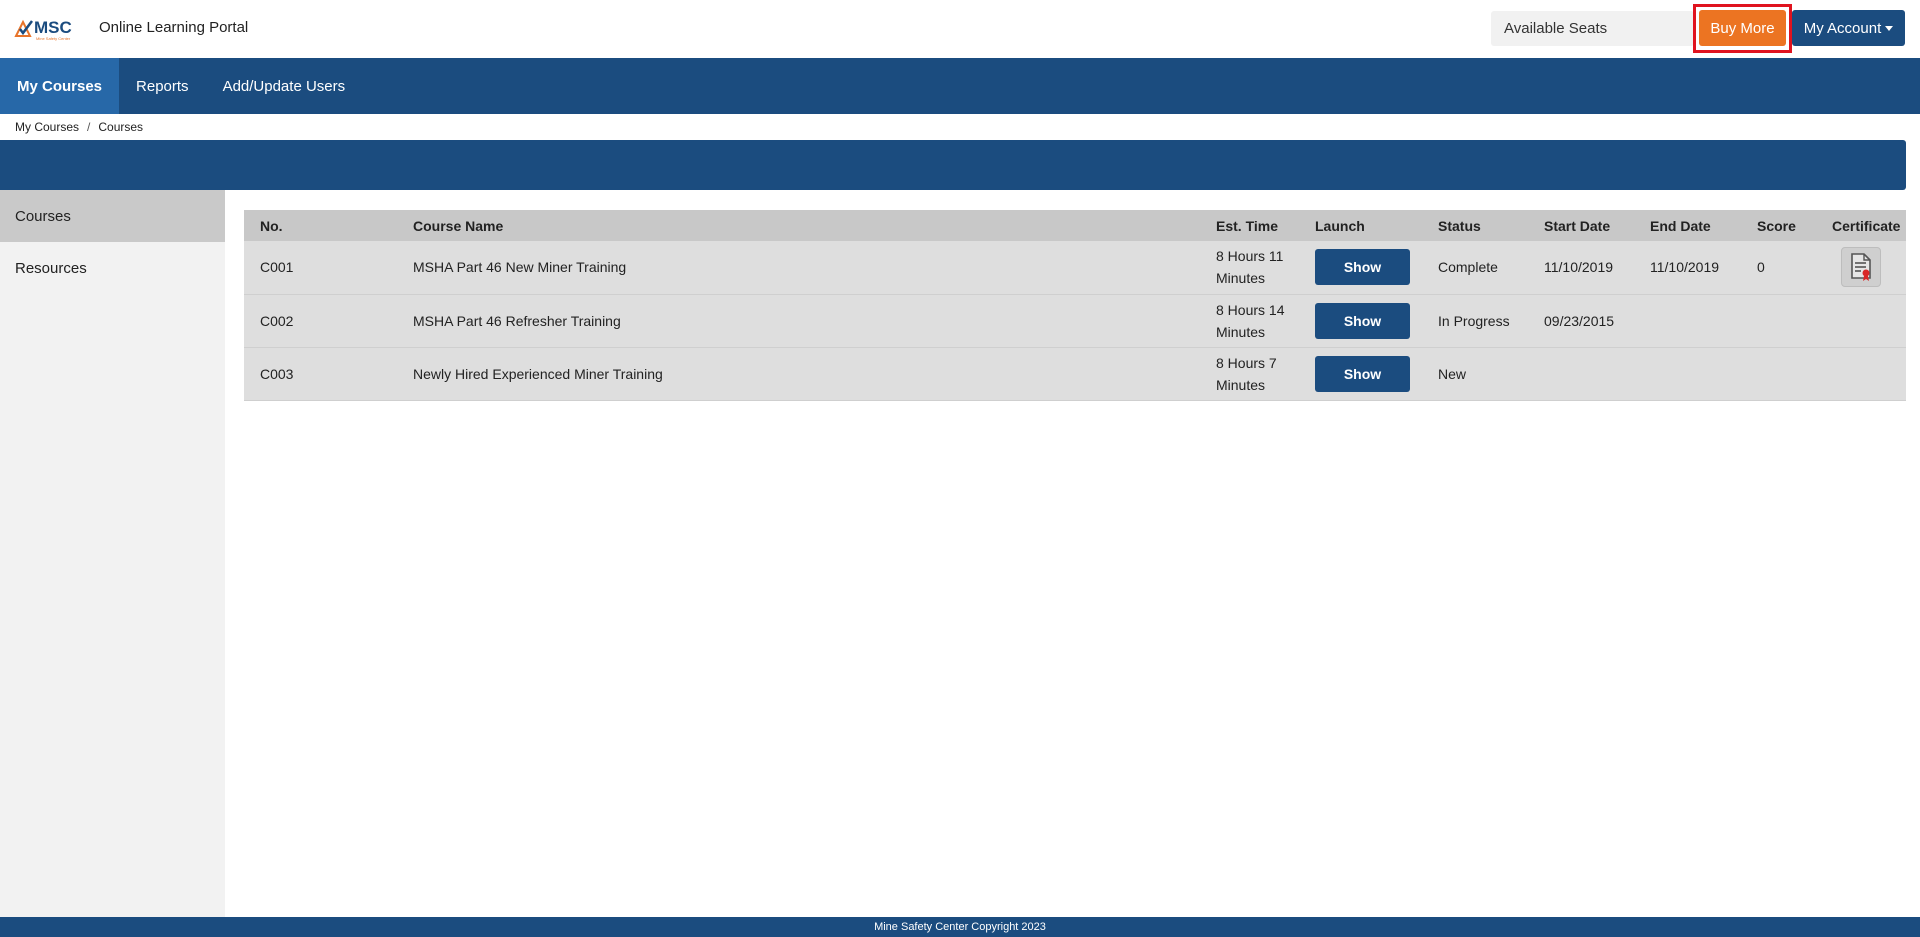 The width and height of the screenshot is (1920, 937). I want to click on cell-status: New, so click(1452, 373).